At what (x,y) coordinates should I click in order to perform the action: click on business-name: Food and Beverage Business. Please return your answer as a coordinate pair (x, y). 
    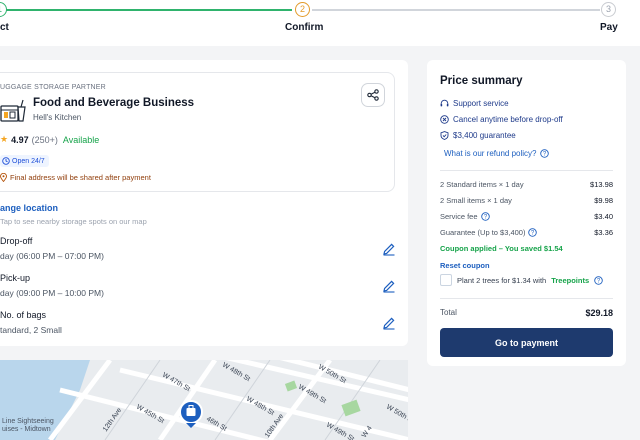
    Looking at the image, I should click on (114, 103).